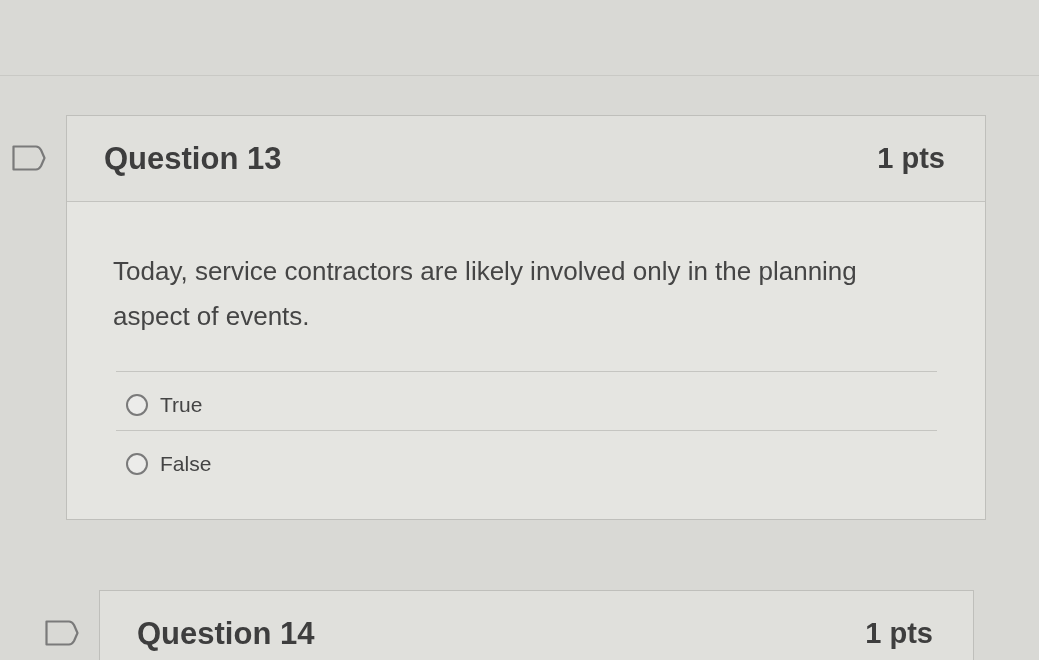 Image resolution: width=1039 pixels, height=660 pixels. What do you see at coordinates (186, 464) in the screenshot?
I see `answer-label: False` at bounding box center [186, 464].